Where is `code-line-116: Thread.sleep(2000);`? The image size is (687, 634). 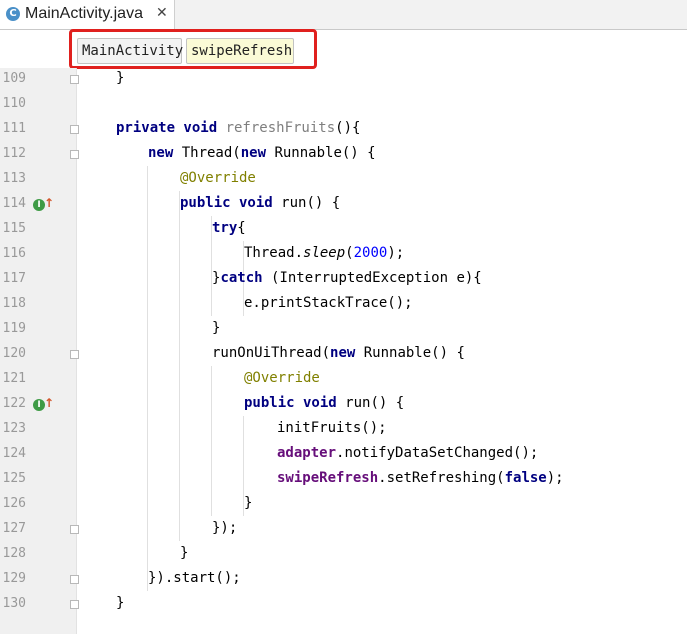 code-line-116: Thread.sleep(2000); is located at coordinates (324, 253).